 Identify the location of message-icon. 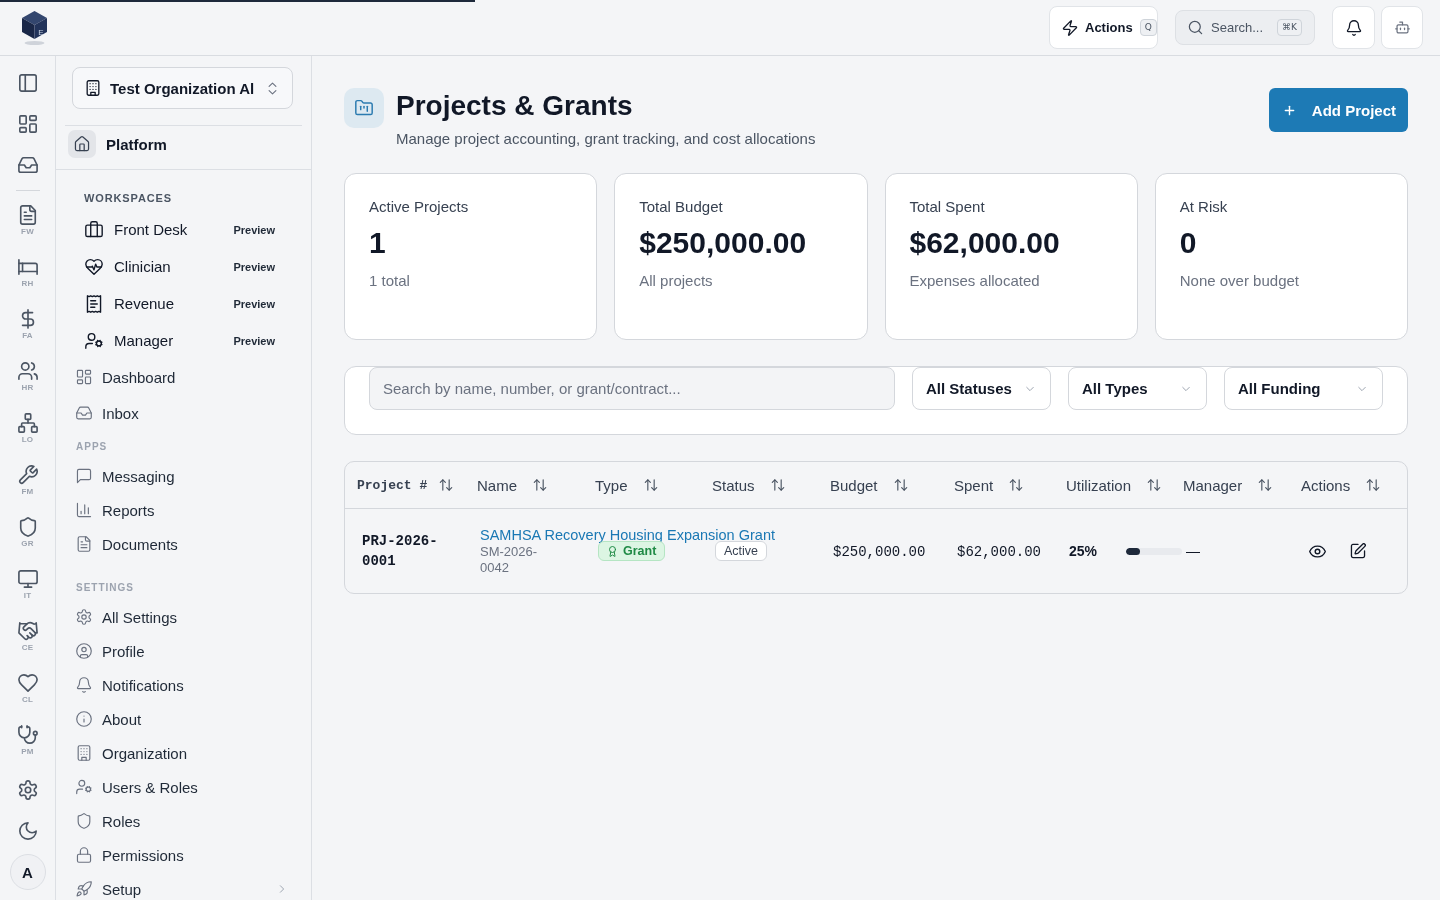
(84, 476).